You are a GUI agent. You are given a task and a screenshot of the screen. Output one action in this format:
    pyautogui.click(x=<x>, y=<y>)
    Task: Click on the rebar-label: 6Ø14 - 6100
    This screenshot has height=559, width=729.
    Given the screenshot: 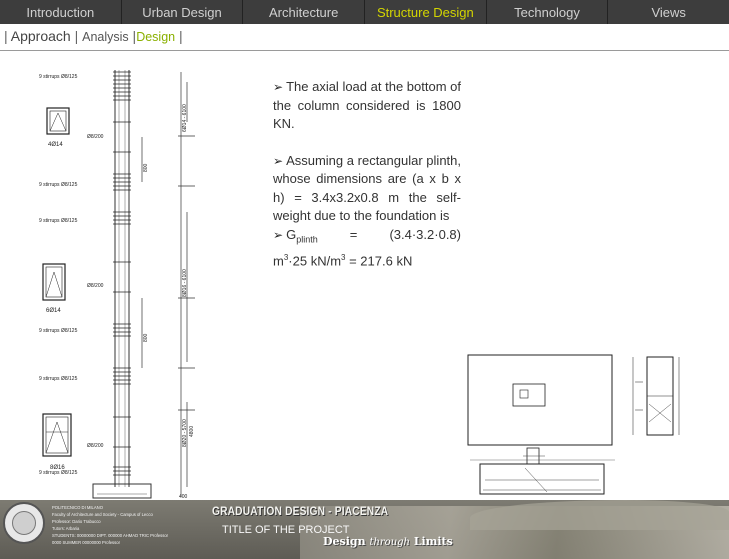 What is the action you would take?
    pyautogui.click(x=185, y=118)
    